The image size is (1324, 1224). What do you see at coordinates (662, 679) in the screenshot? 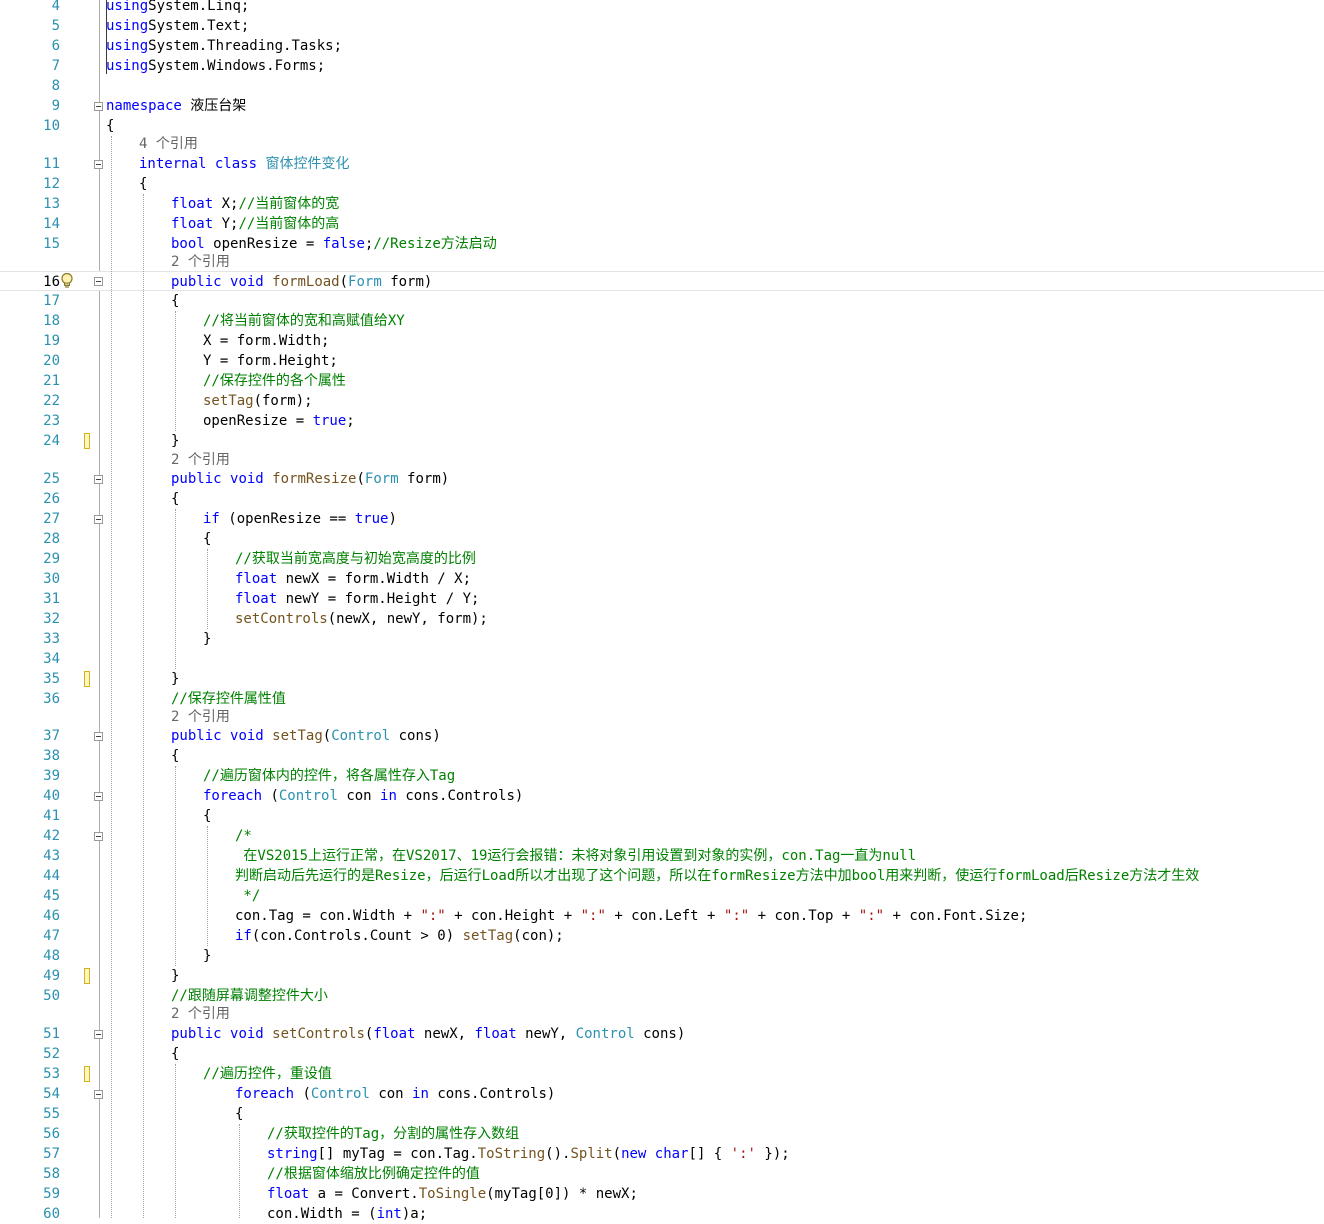
I see `code-line: 35}` at bounding box center [662, 679].